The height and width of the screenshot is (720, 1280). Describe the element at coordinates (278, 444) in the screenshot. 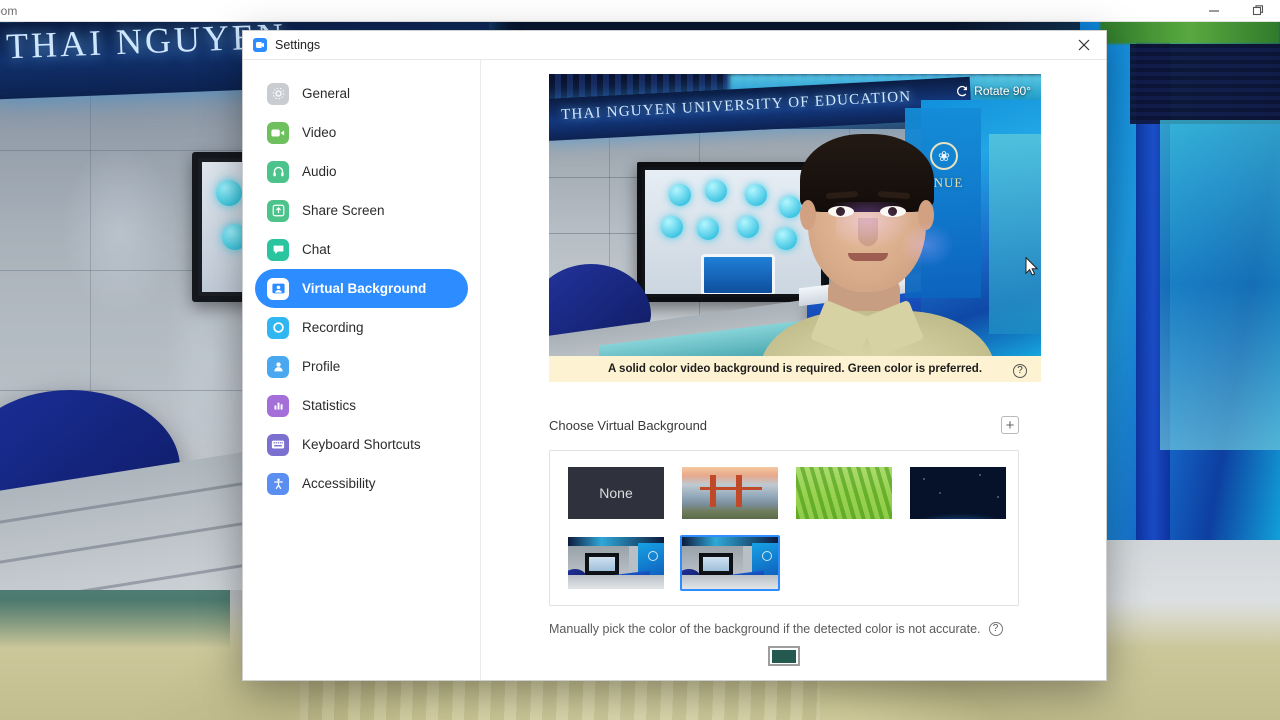

I see `keyboard-icon` at that location.